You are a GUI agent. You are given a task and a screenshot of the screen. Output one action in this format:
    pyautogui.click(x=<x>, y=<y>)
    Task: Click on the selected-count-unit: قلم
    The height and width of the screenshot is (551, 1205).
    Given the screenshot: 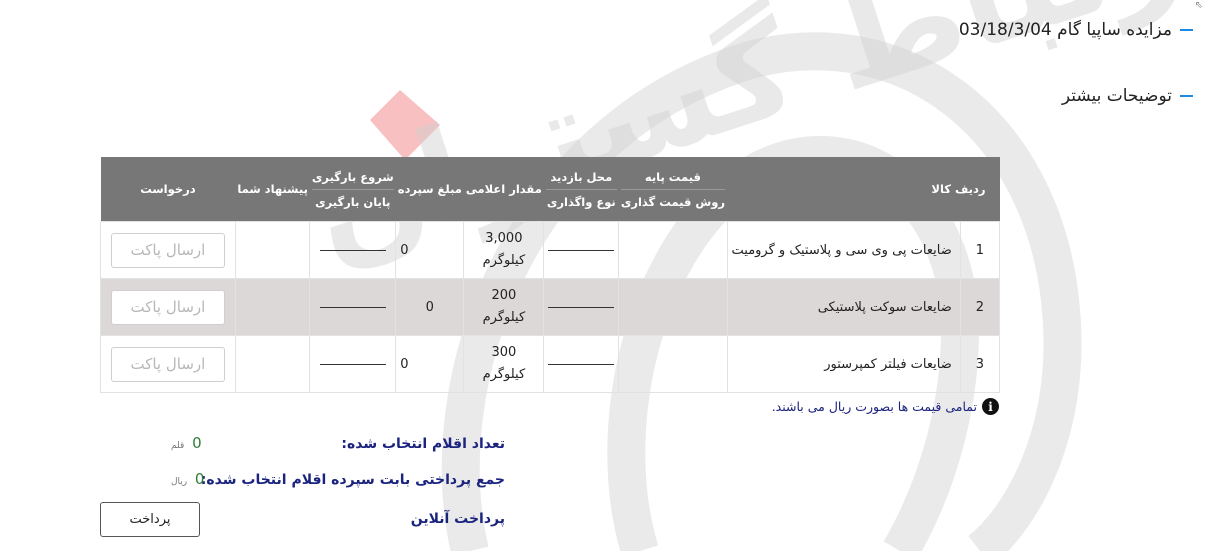 What is the action you would take?
    pyautogui.click(x=178, y=446)
    